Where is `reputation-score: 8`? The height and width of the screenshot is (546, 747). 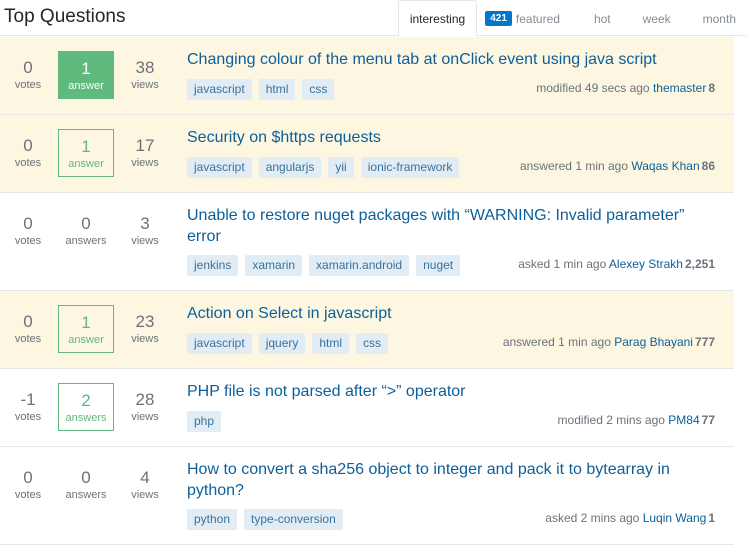 reputation-score: 8 is located at coordinates (711, 88).